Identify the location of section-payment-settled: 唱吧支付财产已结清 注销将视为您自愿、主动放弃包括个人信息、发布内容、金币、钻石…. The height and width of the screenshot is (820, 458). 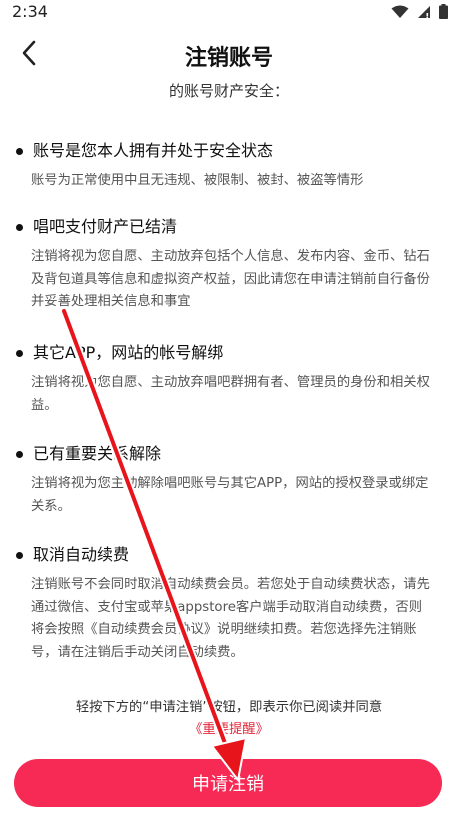
(224, 265).